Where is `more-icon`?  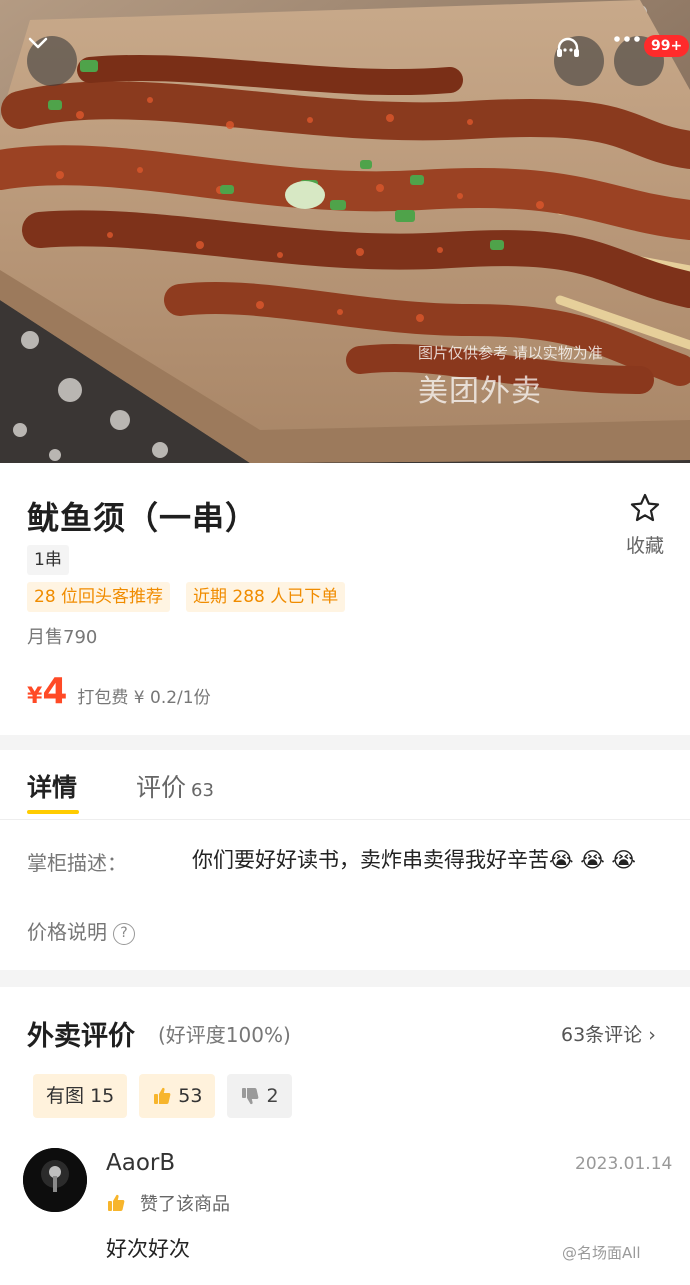 more-icon is located at coordinates (627, 39).